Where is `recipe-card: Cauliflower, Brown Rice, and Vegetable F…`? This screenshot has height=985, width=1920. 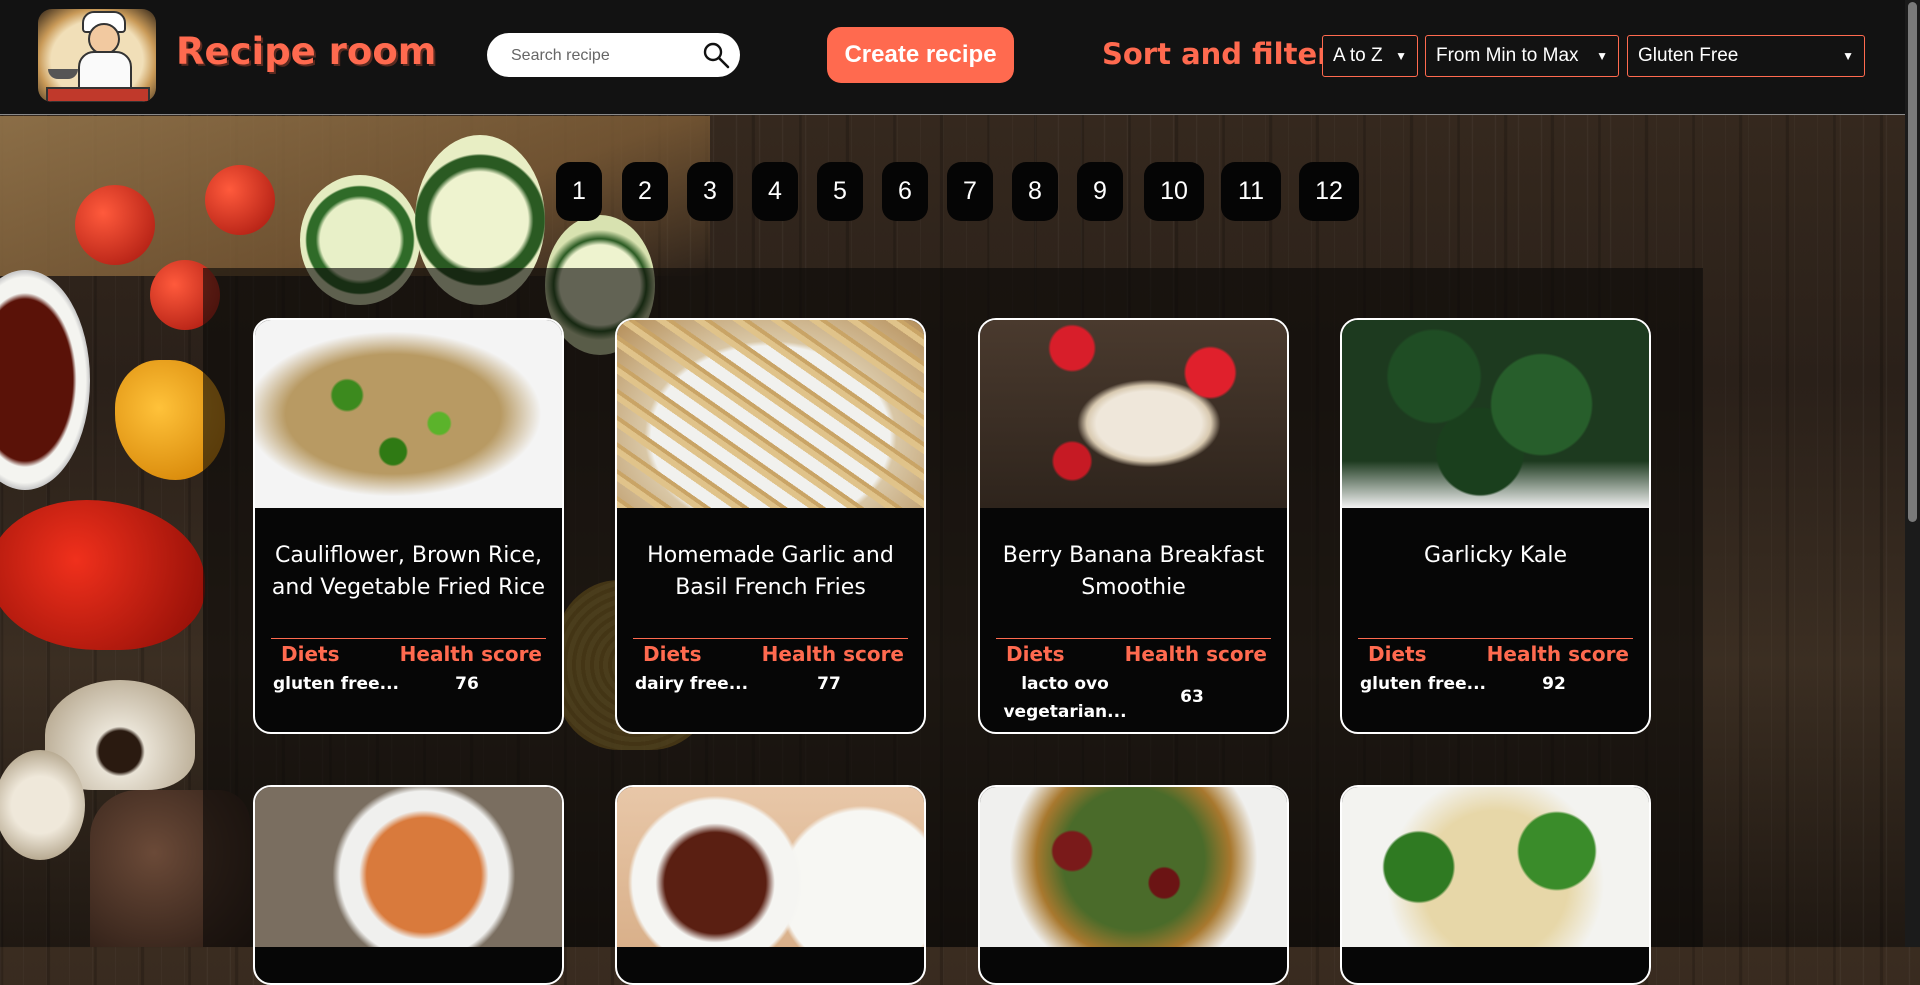
recipe-card: Cauliflower, Brown Rice, and Vegetable F… is located at coordinates (408, 526).